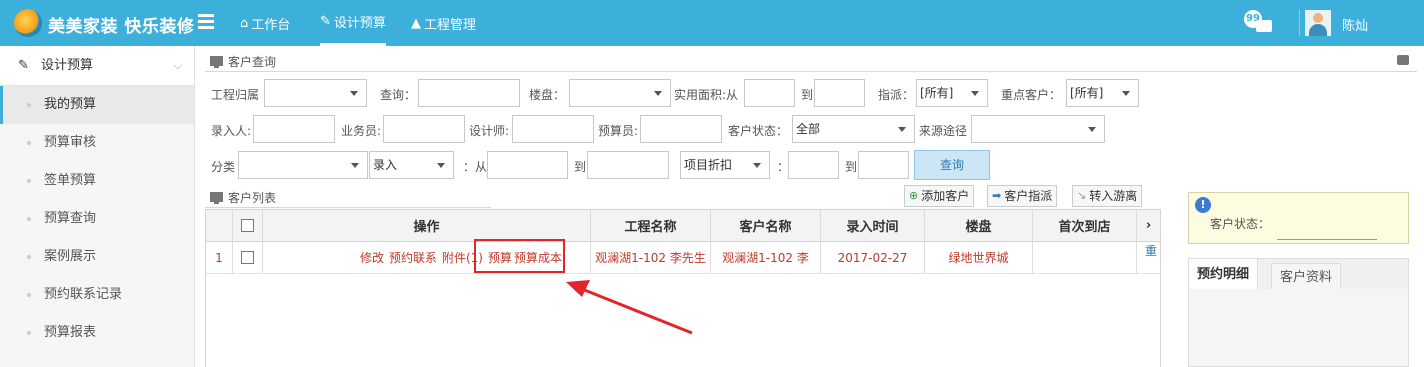 This screenshot has width=1424, height=367. Describe the element at coordinates (385, 165) in the screenshot. I see `entry-type-value: 录入` at that location.